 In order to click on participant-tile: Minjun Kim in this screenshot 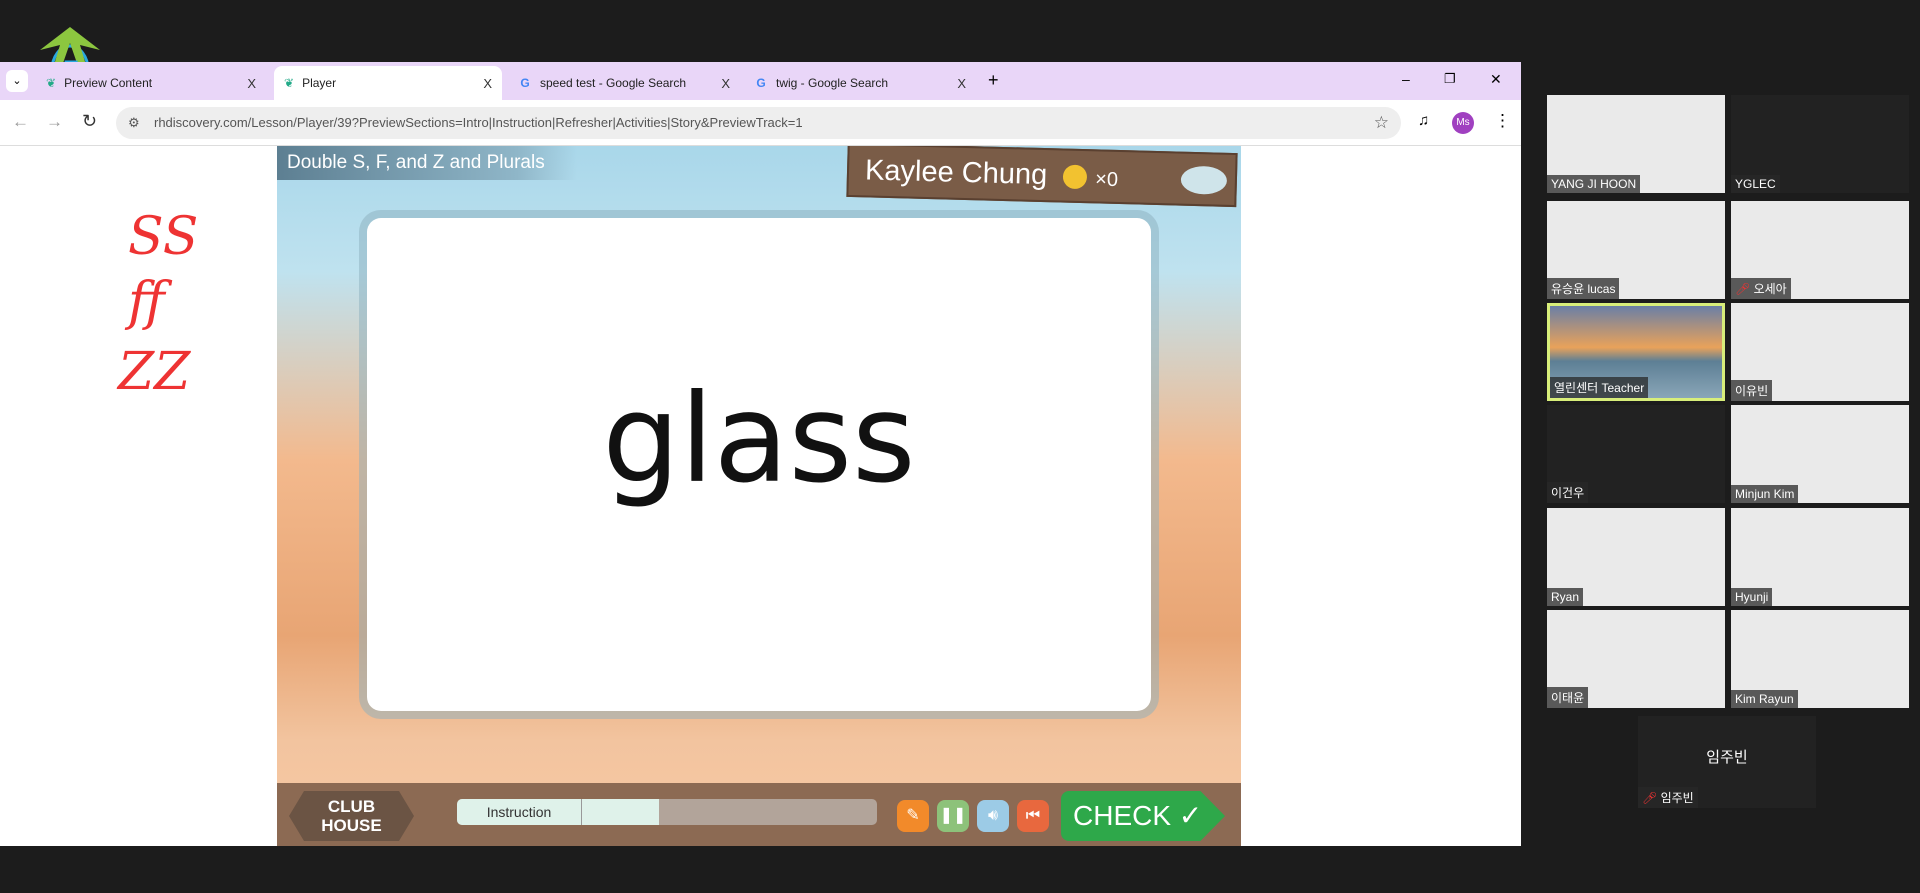, I will do `click(1820, 454)`.